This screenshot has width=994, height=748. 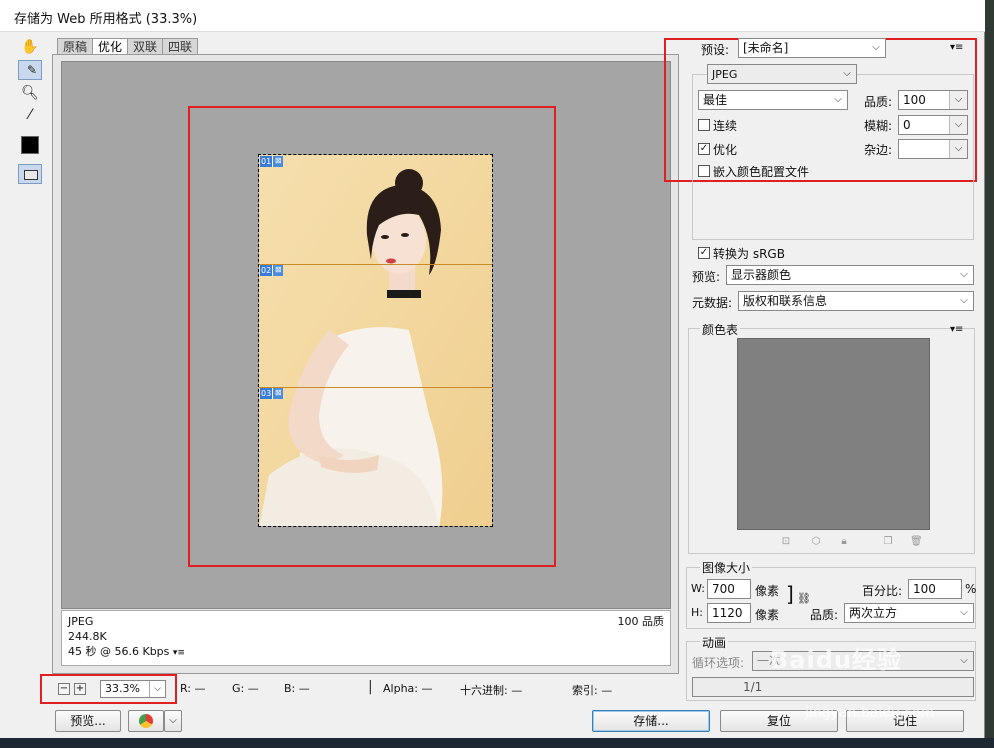 What do you see at coordinates (761, 172) in the screenshot?
I see `embed-profile-label: 嵌入颜色配置文件` at bounding box center [761, 172].